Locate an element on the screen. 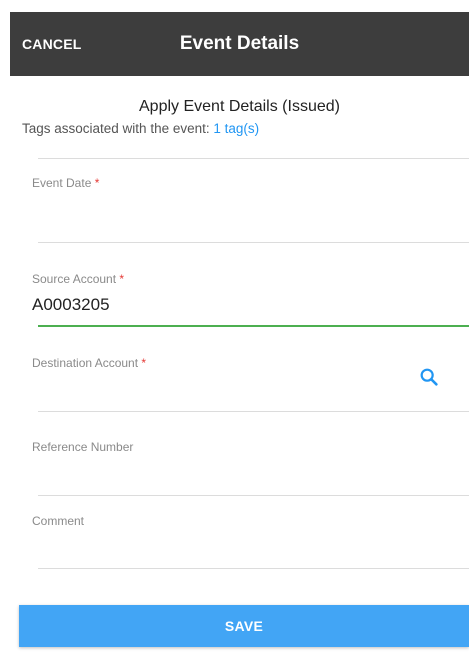 Image resolution: width=469 pixels, height=658 pixels. source-account-underline is located at coordinates (253, 326).